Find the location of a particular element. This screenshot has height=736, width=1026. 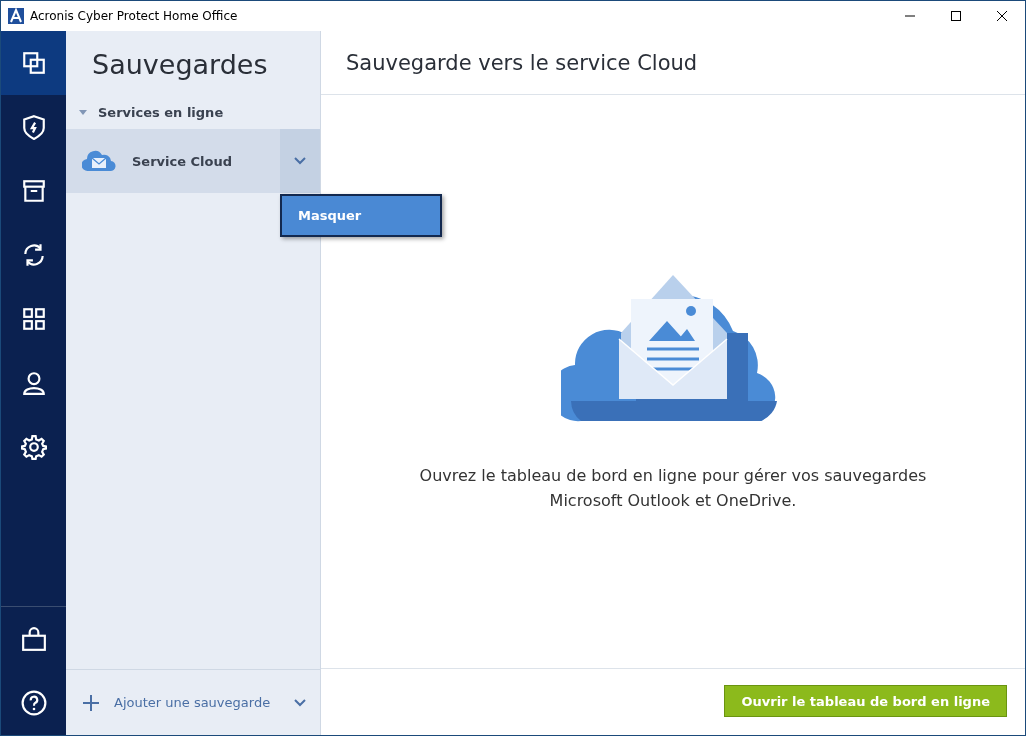

settings-icon is located at coordinates (33, 447).